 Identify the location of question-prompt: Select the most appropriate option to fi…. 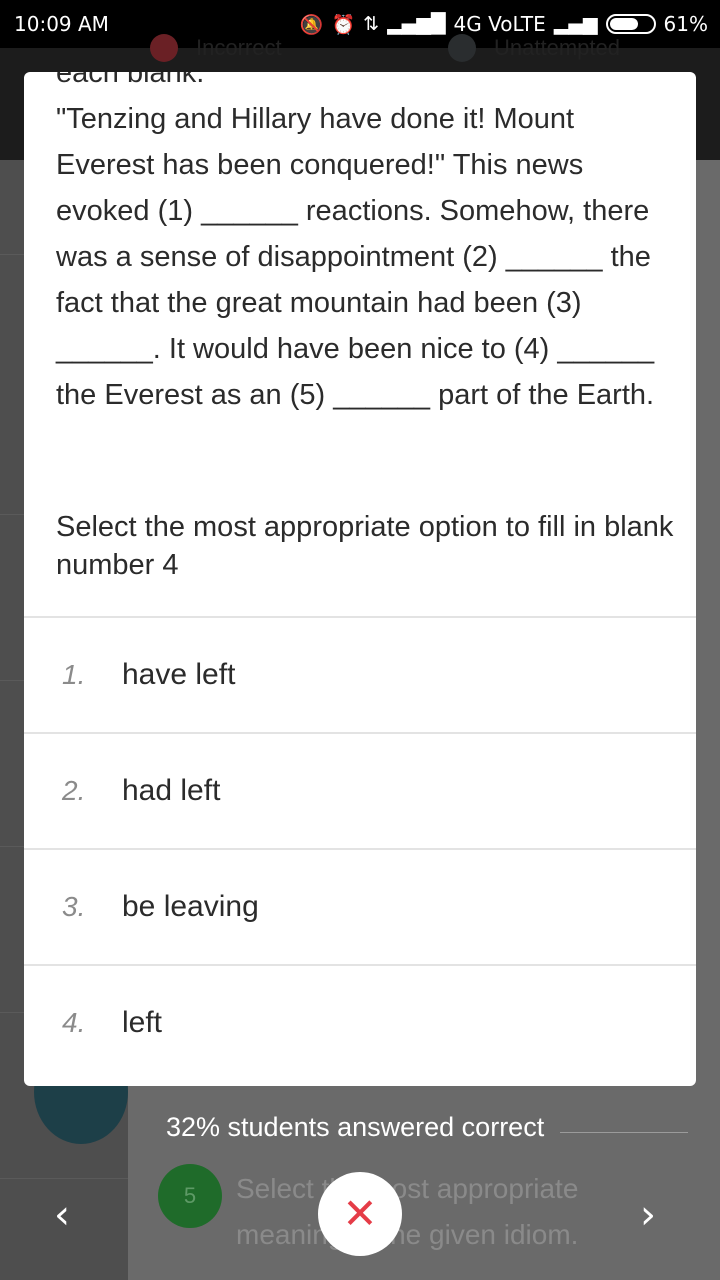
(365, 546).